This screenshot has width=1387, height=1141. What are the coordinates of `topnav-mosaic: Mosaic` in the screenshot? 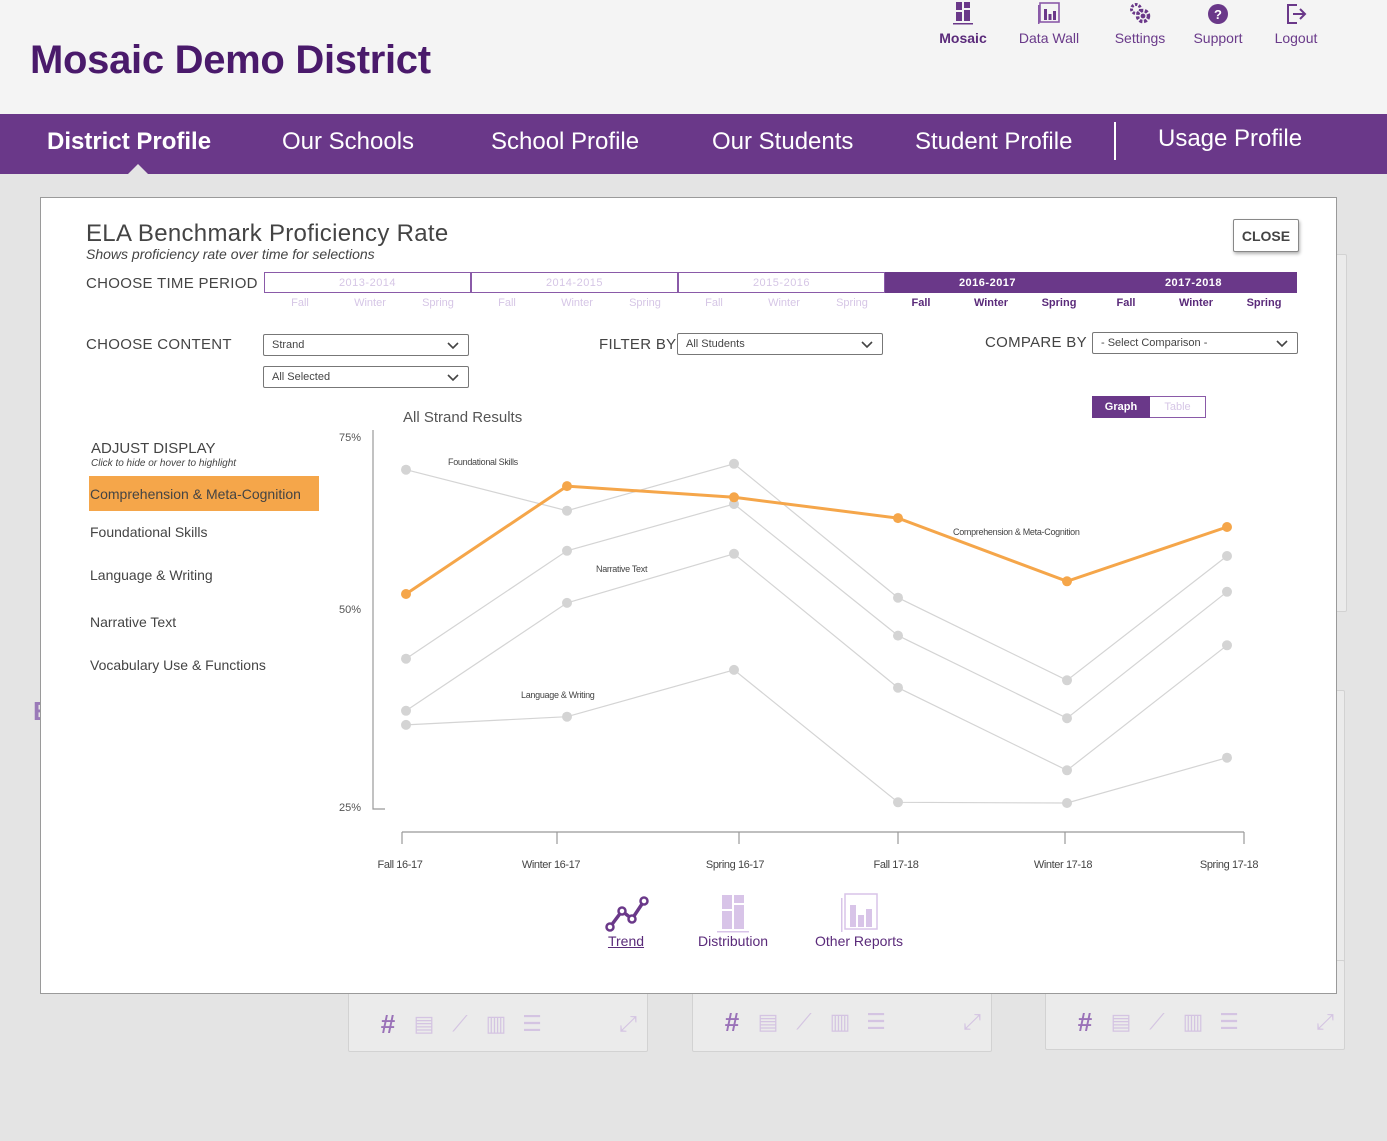 It's located at (963, 23).